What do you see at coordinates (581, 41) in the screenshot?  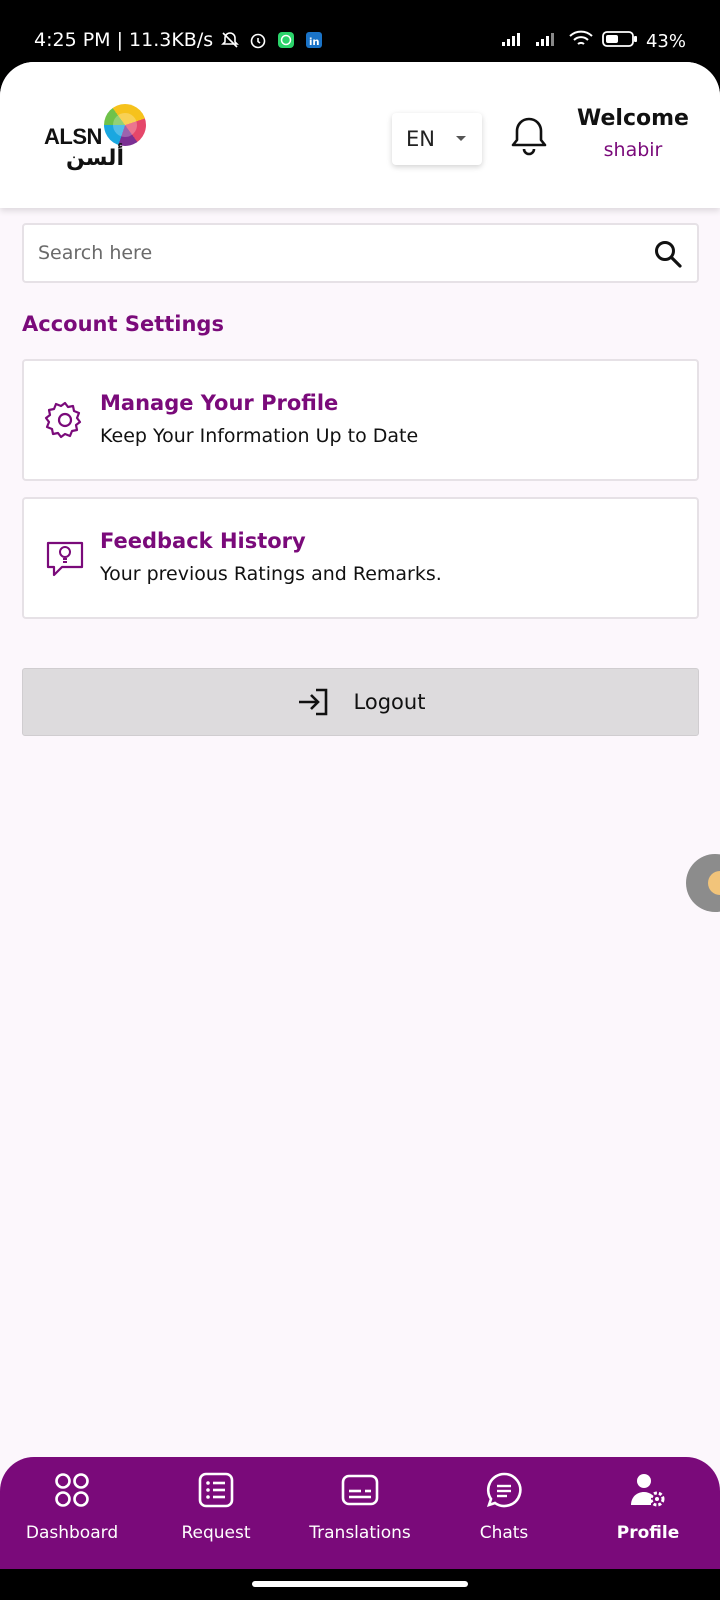 I see `wifi-icon` at bounding box center [581, 41].